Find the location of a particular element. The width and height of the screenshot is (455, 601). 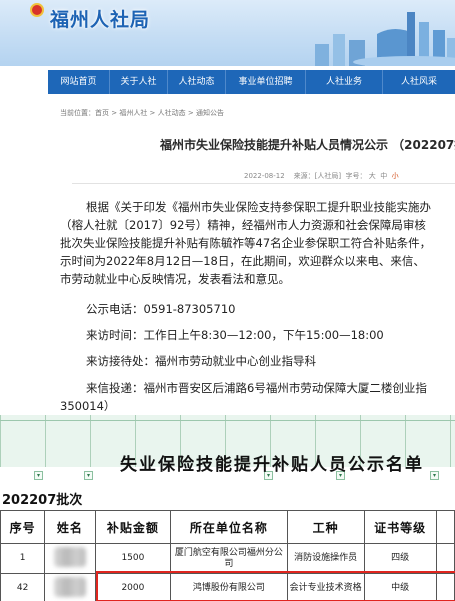

cell-no: 1 is located at coordinates (23, 558).